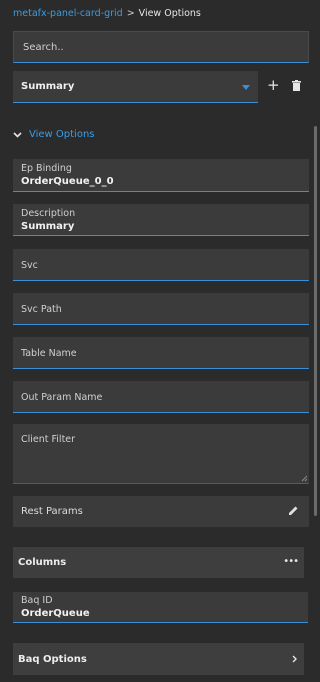  What do you see at coordinates (158, 562) in the screenshot?
I see `columns-section: Columns •••` at bounding box center [158, 562].